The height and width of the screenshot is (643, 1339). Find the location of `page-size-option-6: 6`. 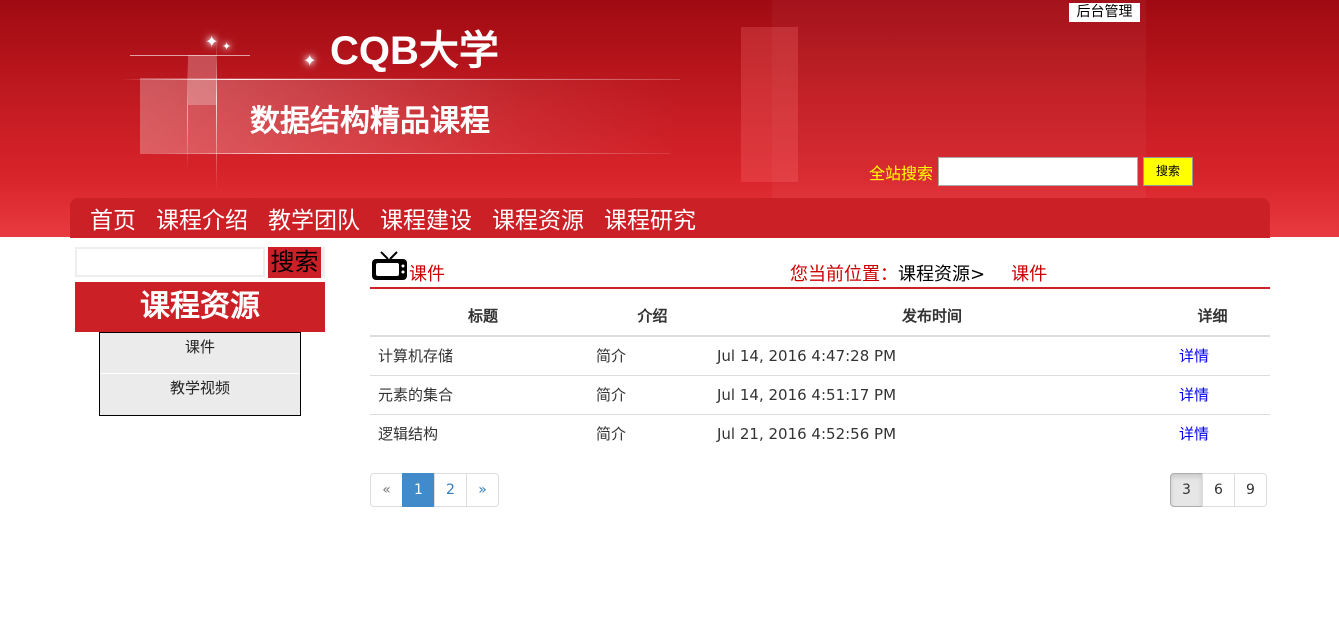

page-size-option-6: 6 is located at coordinates (1218, 490).